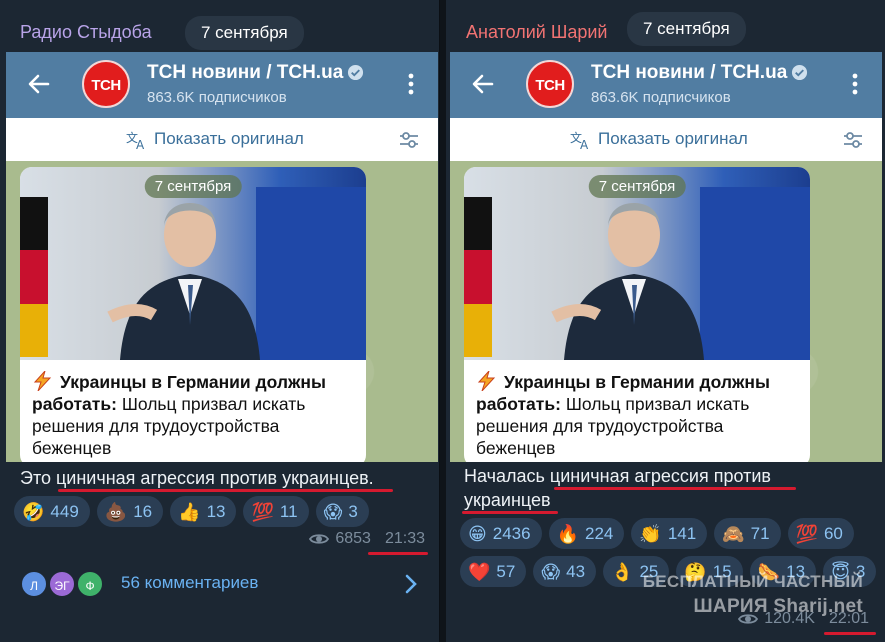 Image resolution: width=885 pixels, height=642 pixels. What do you see at coordinates (189, 511) in the screenshot?
I see `reaction-emoji-icon: 👍` at bounding box center [189, 511].